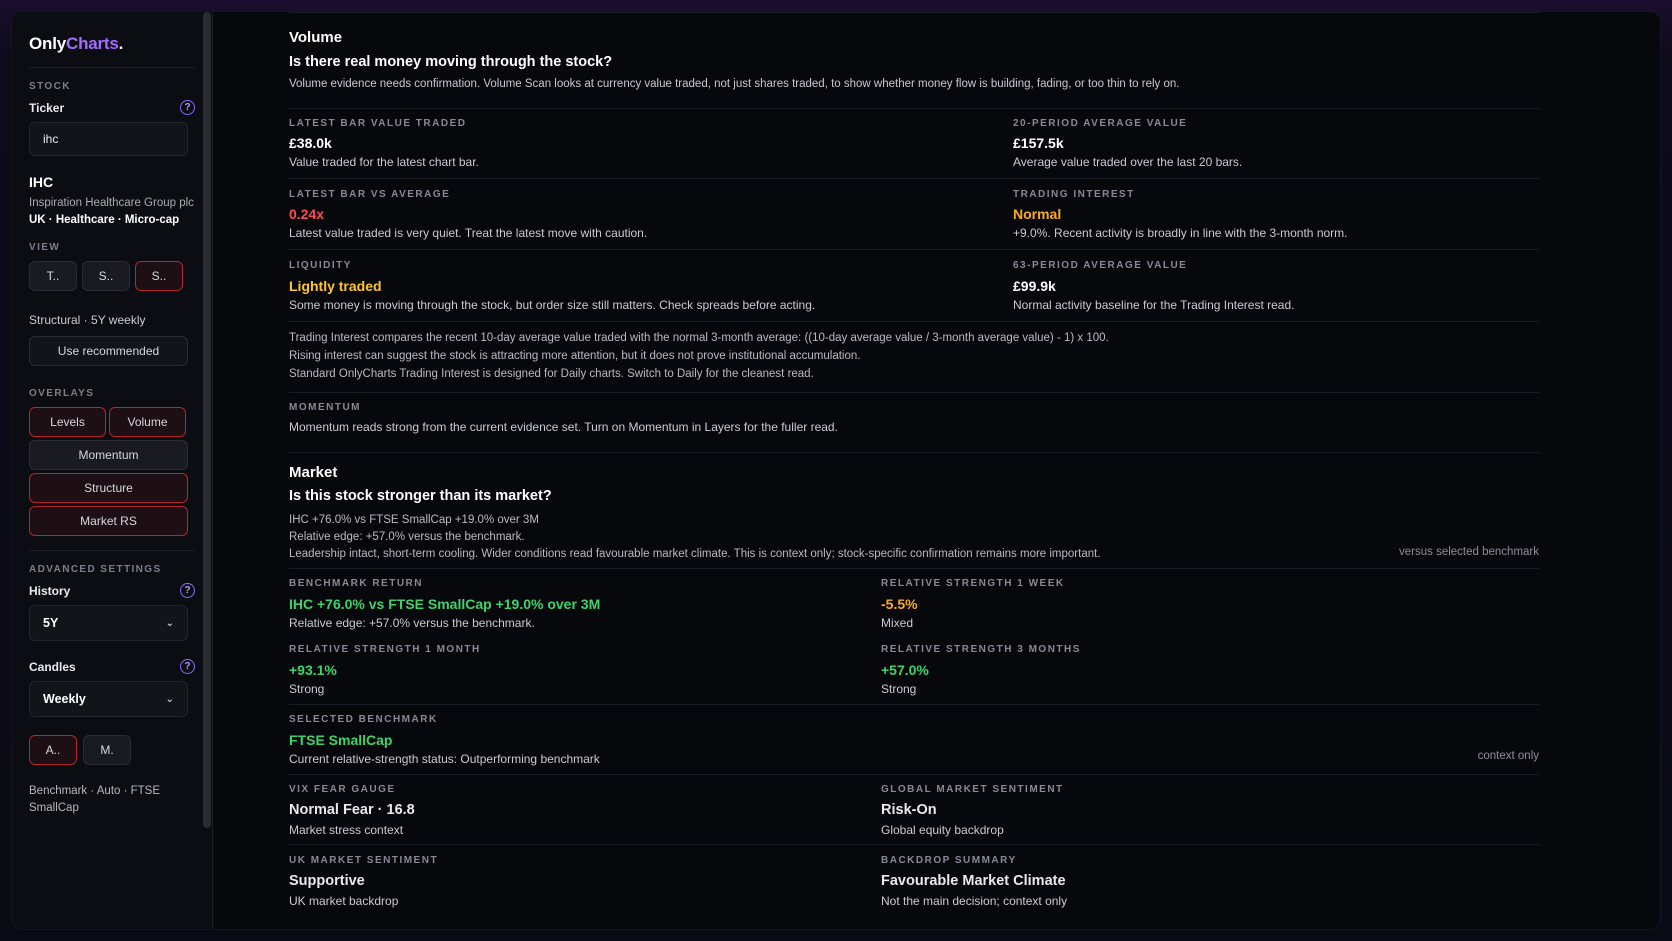 The height and width of the screenshot is (941, 1672). What do you see at coordinates (187, 666) in the screenshot?
I see `candles-help-icon: ?` at bounding box center [187, 666].